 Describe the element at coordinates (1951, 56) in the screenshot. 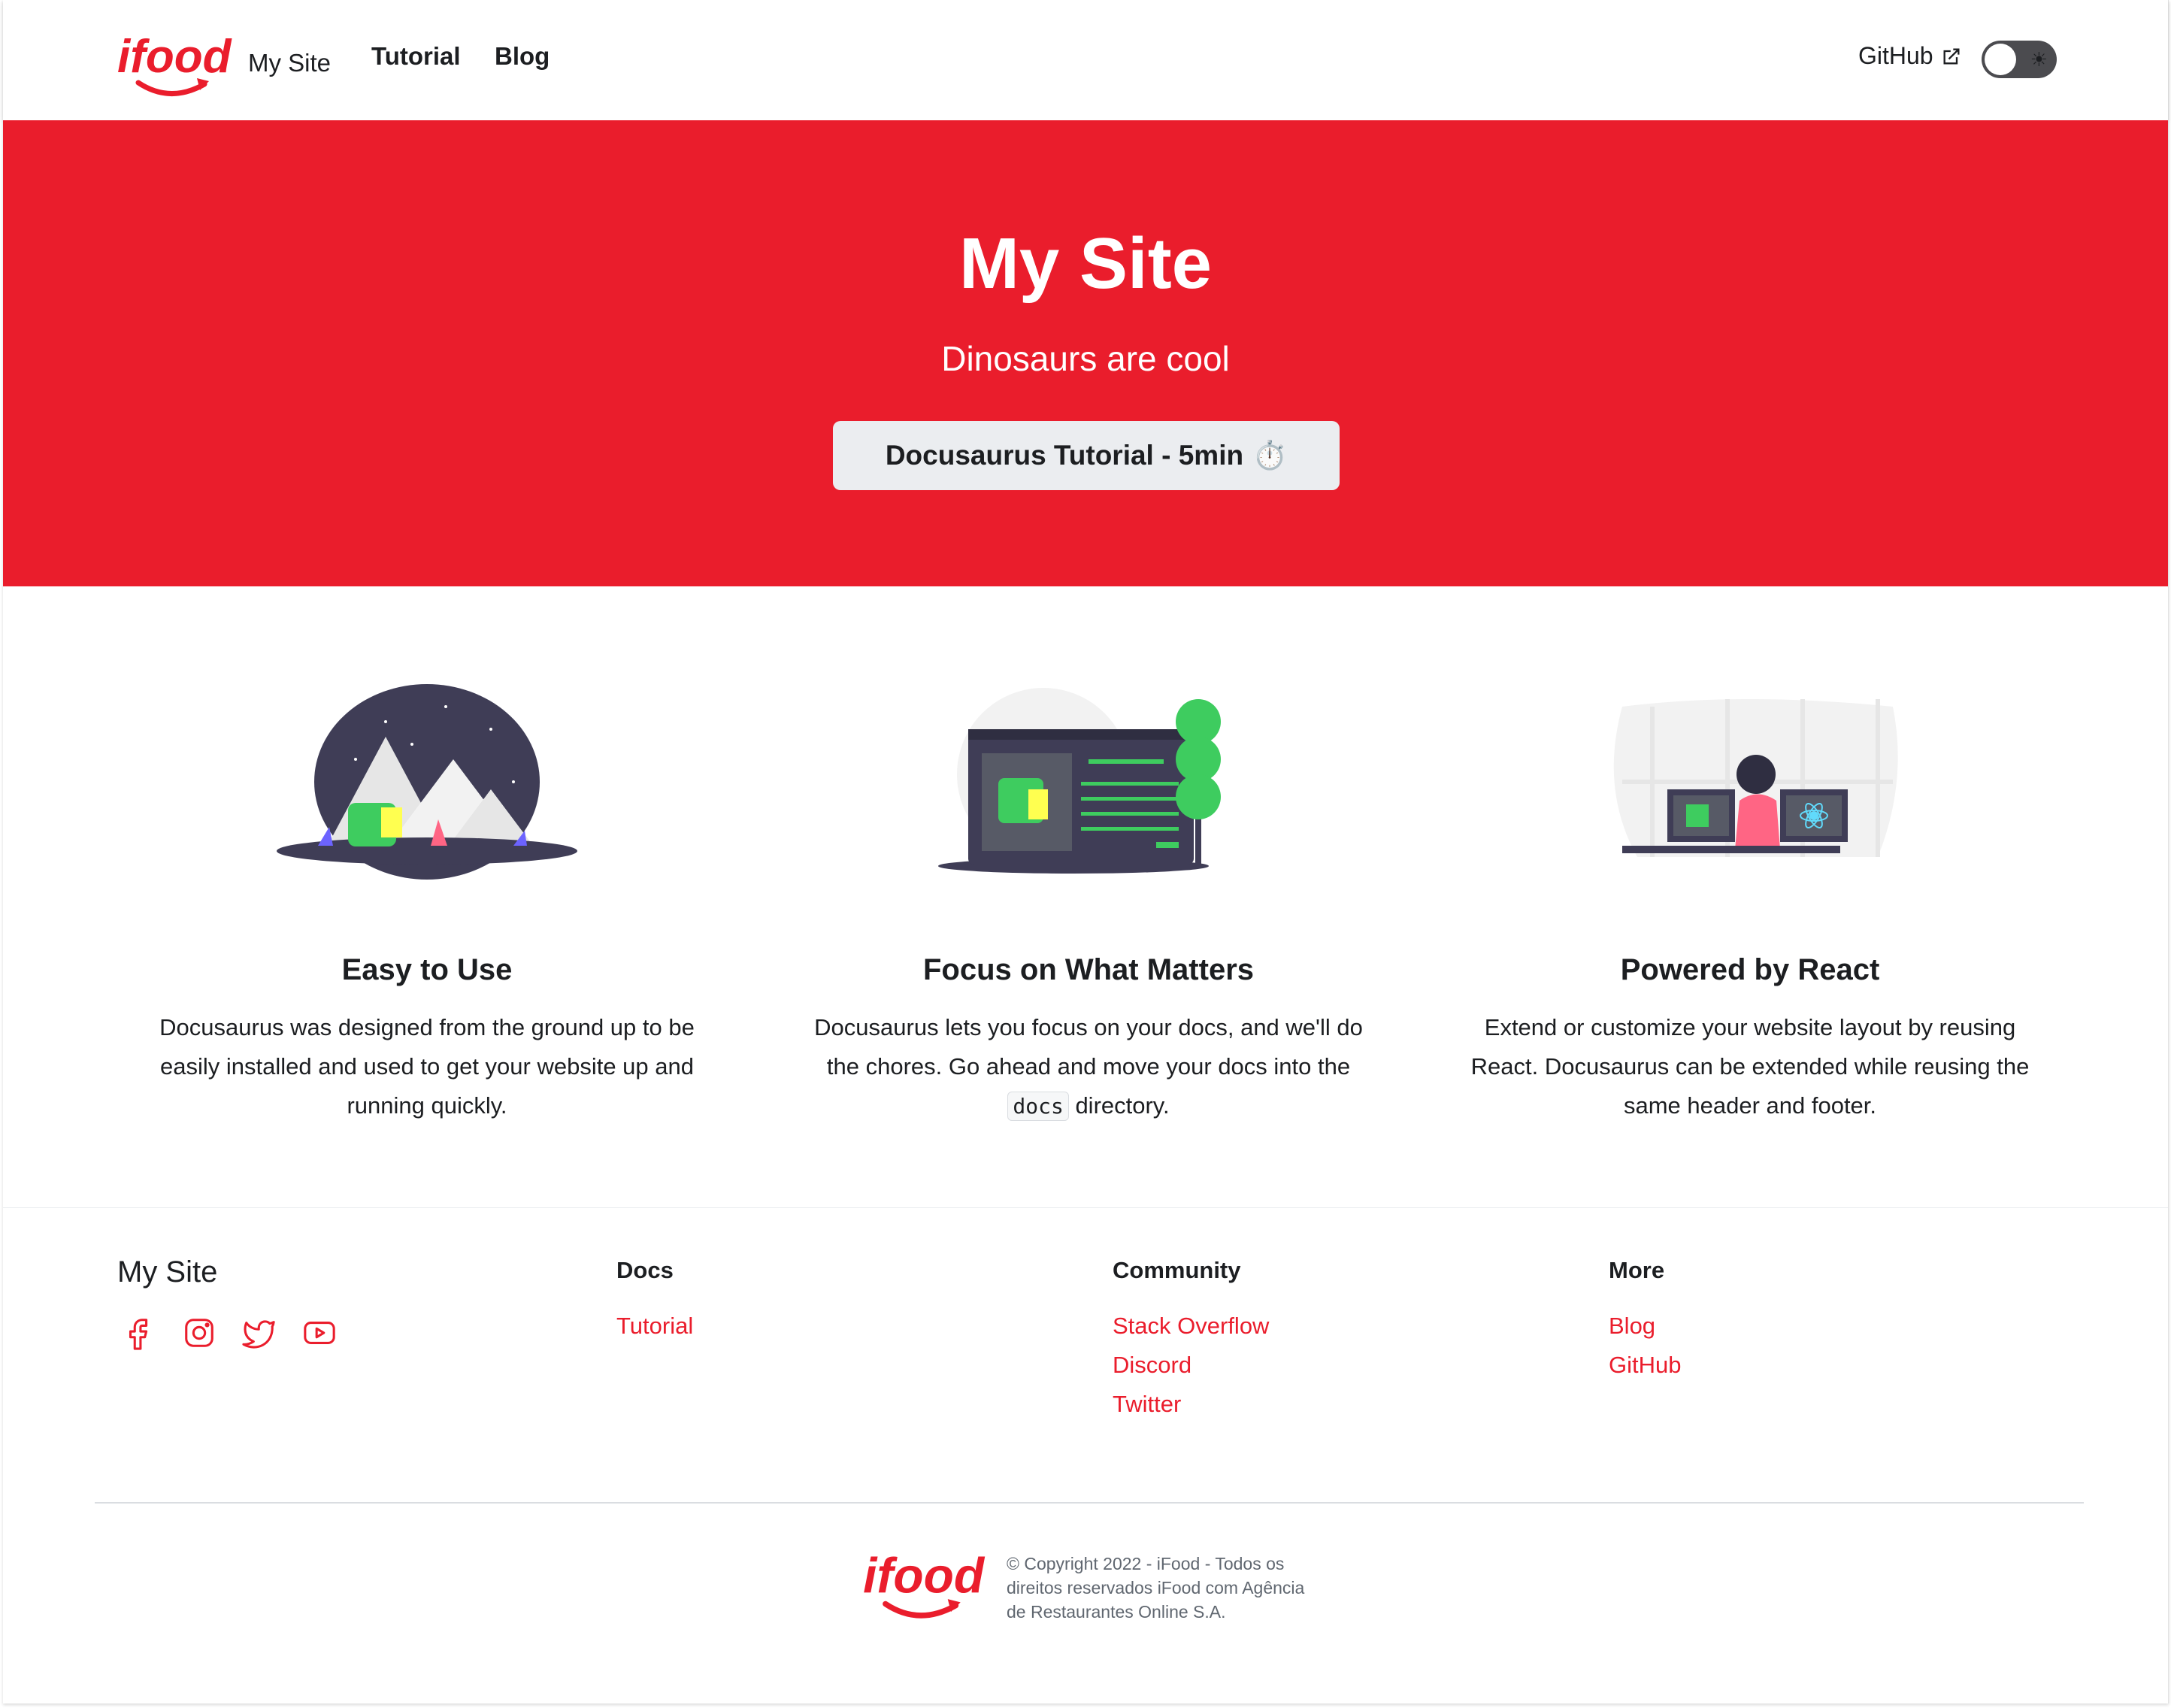

I see `external-link-icon` at that location.